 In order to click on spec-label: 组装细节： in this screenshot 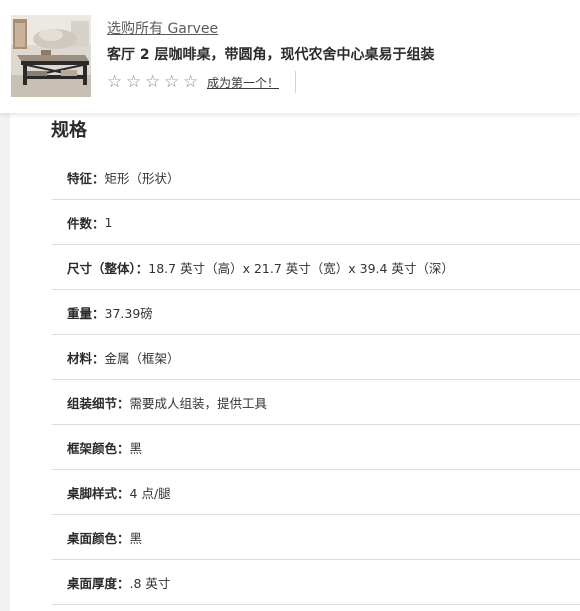, I will do `click(98, 403)`.